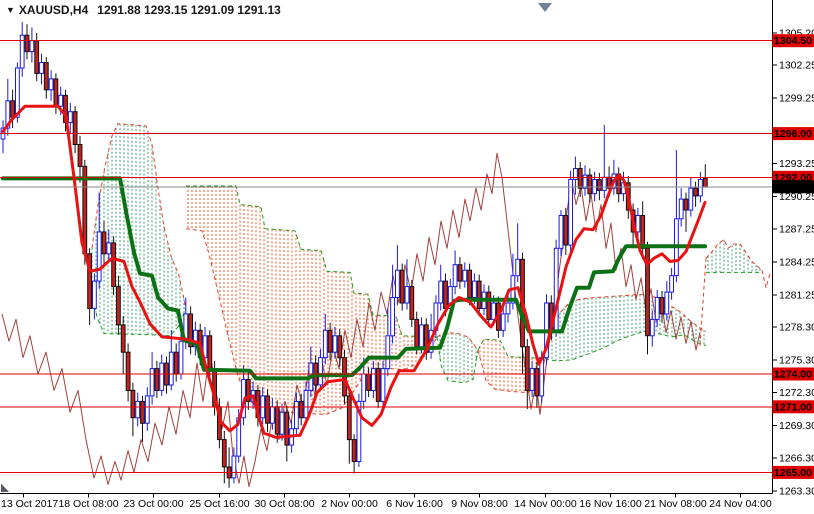  I want to click on price-axis, so click(793, 246).